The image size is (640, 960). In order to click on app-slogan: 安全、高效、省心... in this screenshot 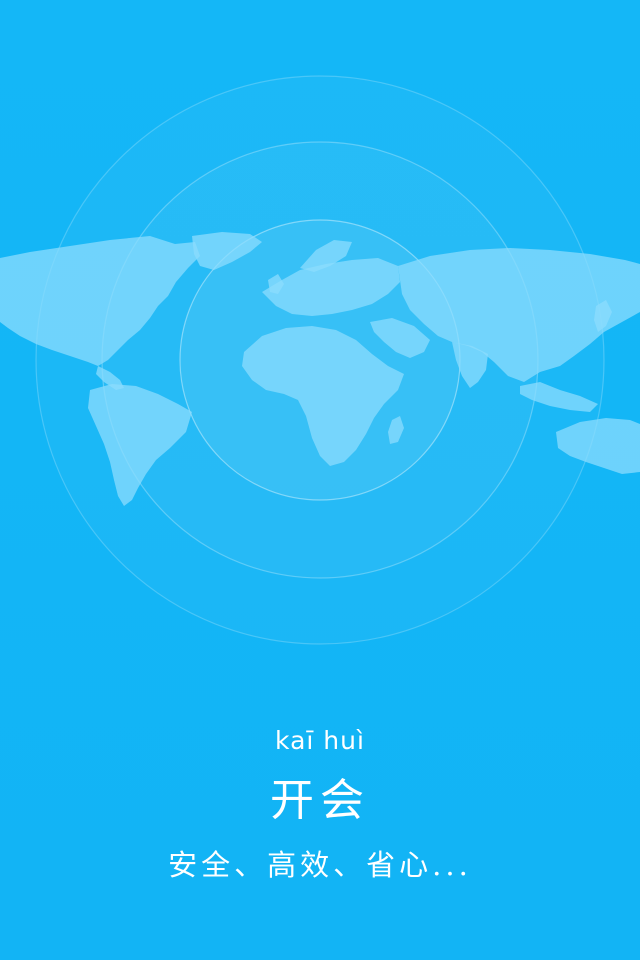, I will do `click(320, 865)`.